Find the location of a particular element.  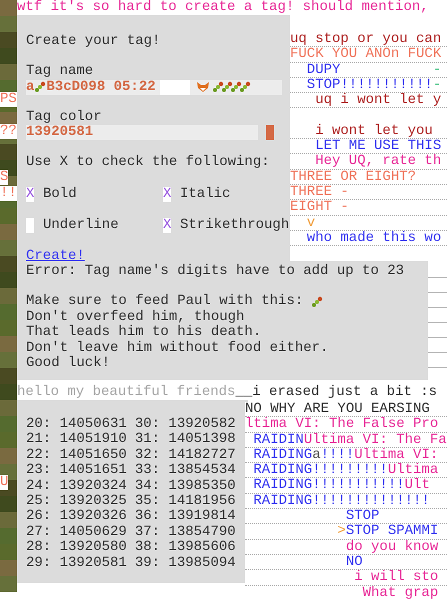

instruction-text: Use X to check the following: is located at coordinates (148, 163).